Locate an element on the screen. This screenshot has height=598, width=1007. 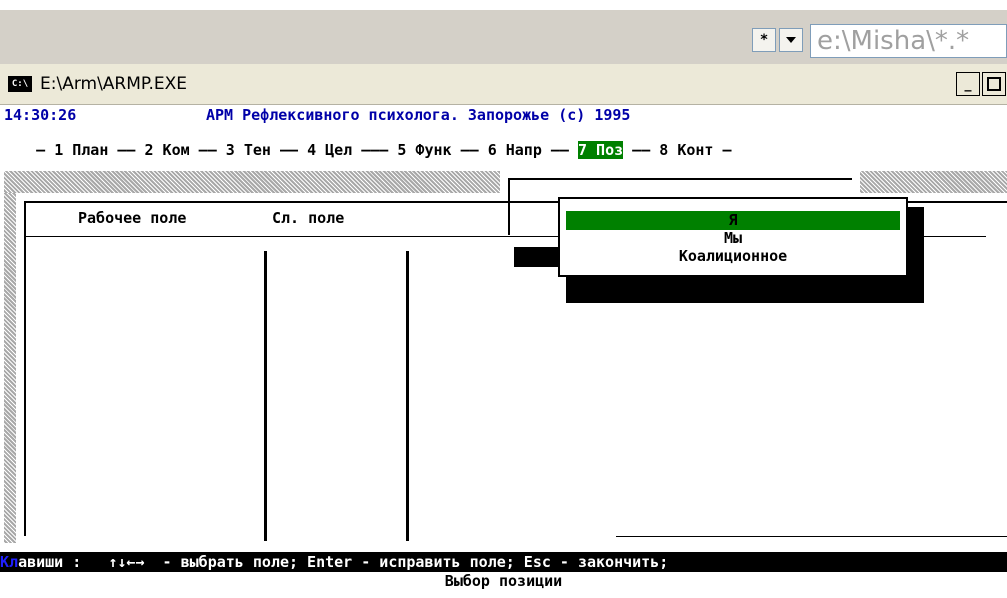
footer-prompt: Выбор позиции is located at coordinates (503, 585).